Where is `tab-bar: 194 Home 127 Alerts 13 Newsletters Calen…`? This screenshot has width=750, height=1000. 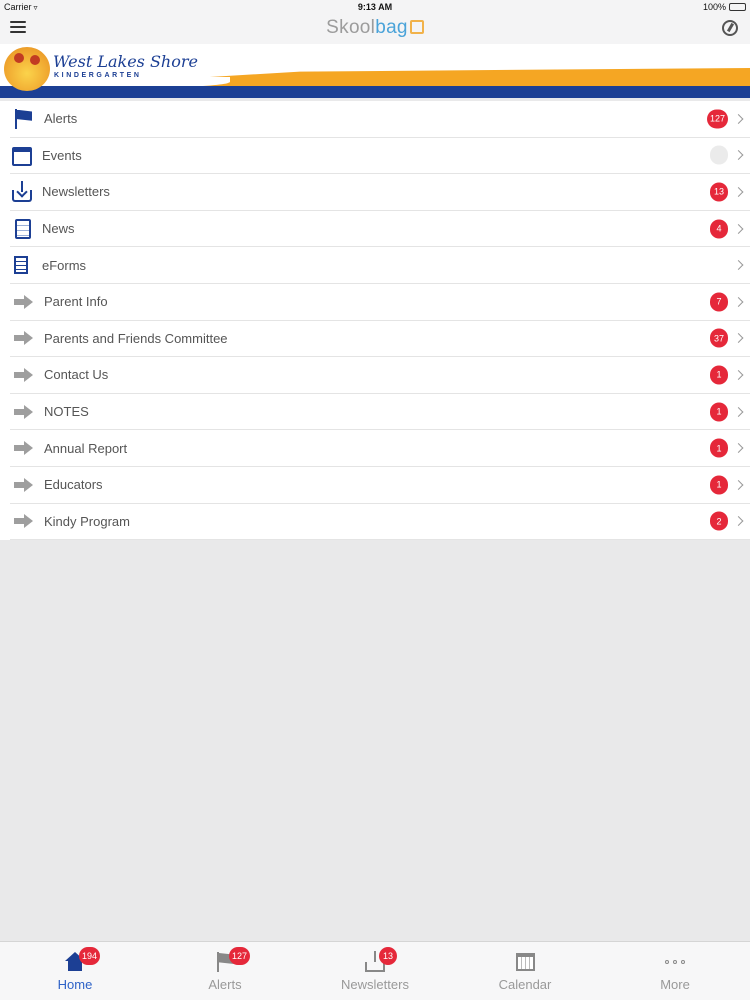 tab-bar: 194 Home 127 Alerts 13 Newsletters Calen… is located at coordinates (375, 970).